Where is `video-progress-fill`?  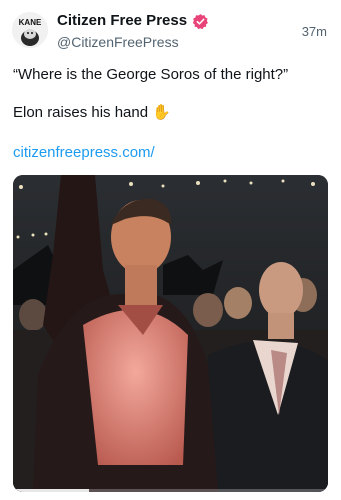 video-progress-fill is located at coordinates (51, 490).